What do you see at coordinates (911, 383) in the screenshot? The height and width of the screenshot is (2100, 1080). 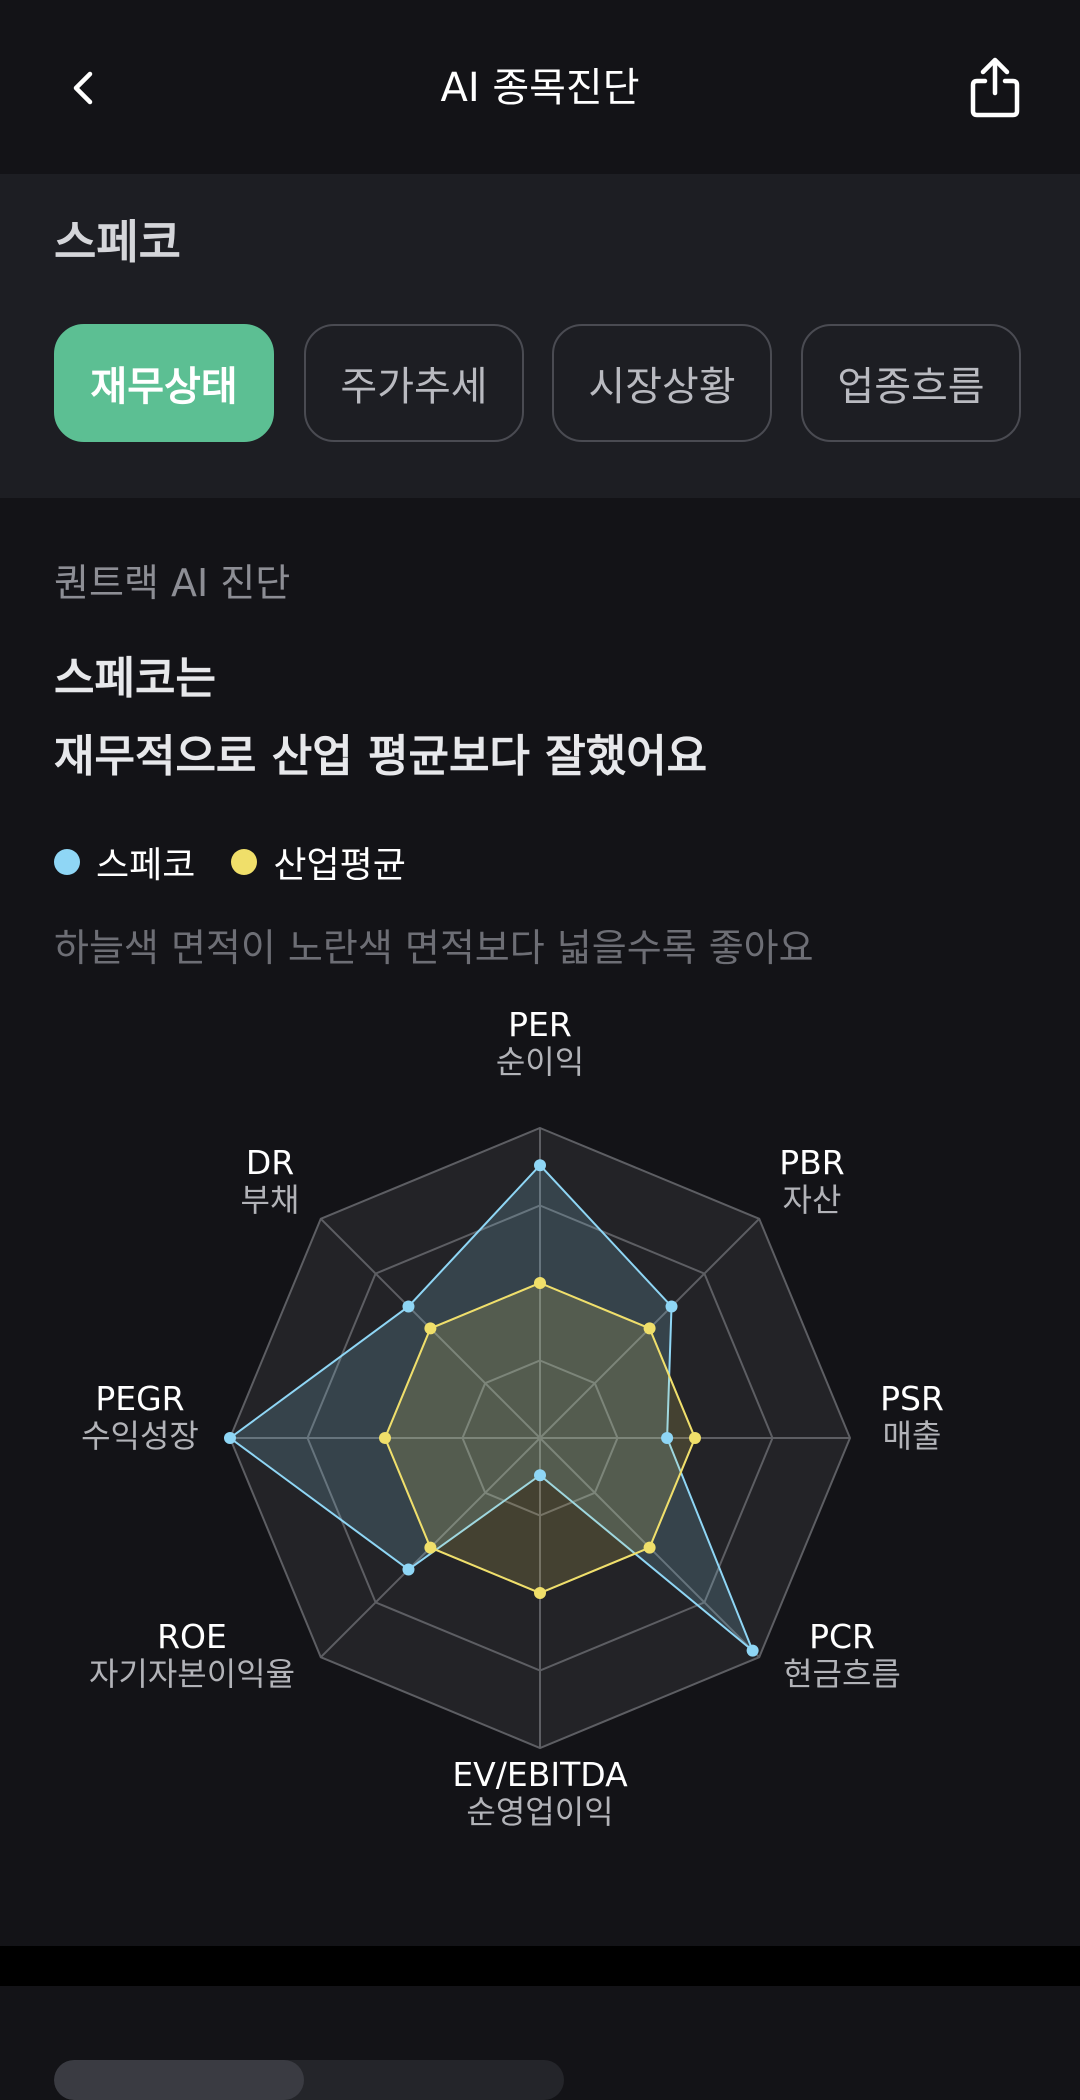 I see `tab-sector-flow: 업종흐름` at bounding box center [911, 383].